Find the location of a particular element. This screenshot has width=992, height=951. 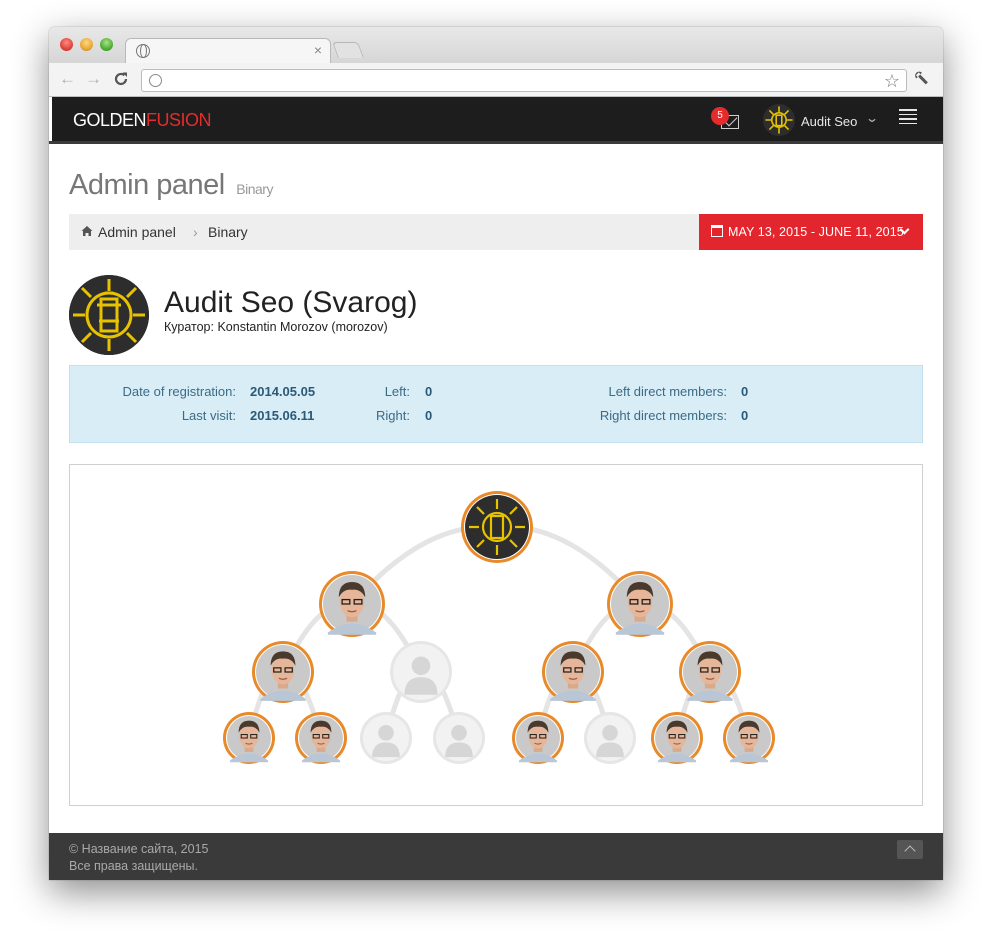

page-subtitle: Binary is located at coordinates (254, 189).